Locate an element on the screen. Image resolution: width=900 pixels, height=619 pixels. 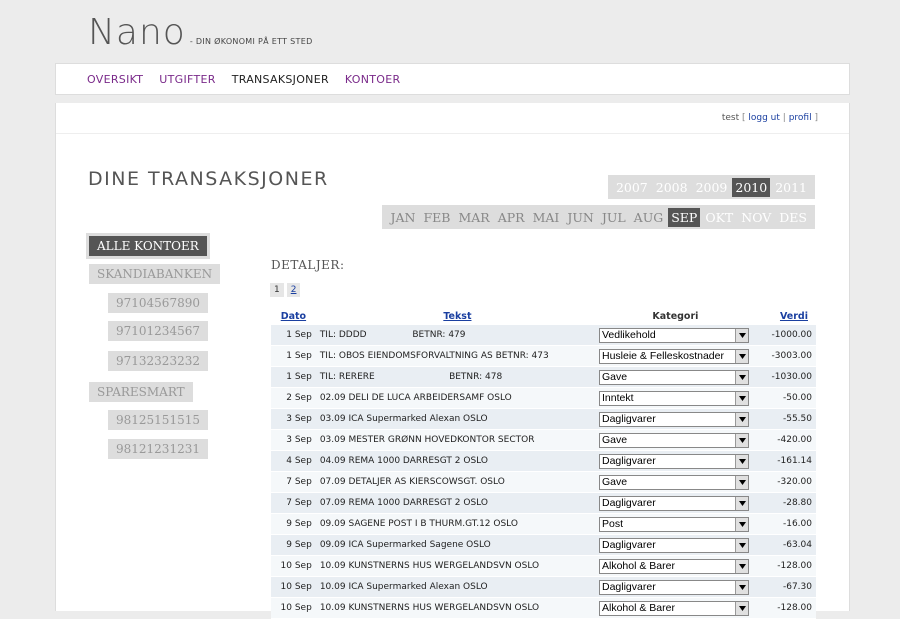
month-sep: SEP is located at coordinates (684, 217).